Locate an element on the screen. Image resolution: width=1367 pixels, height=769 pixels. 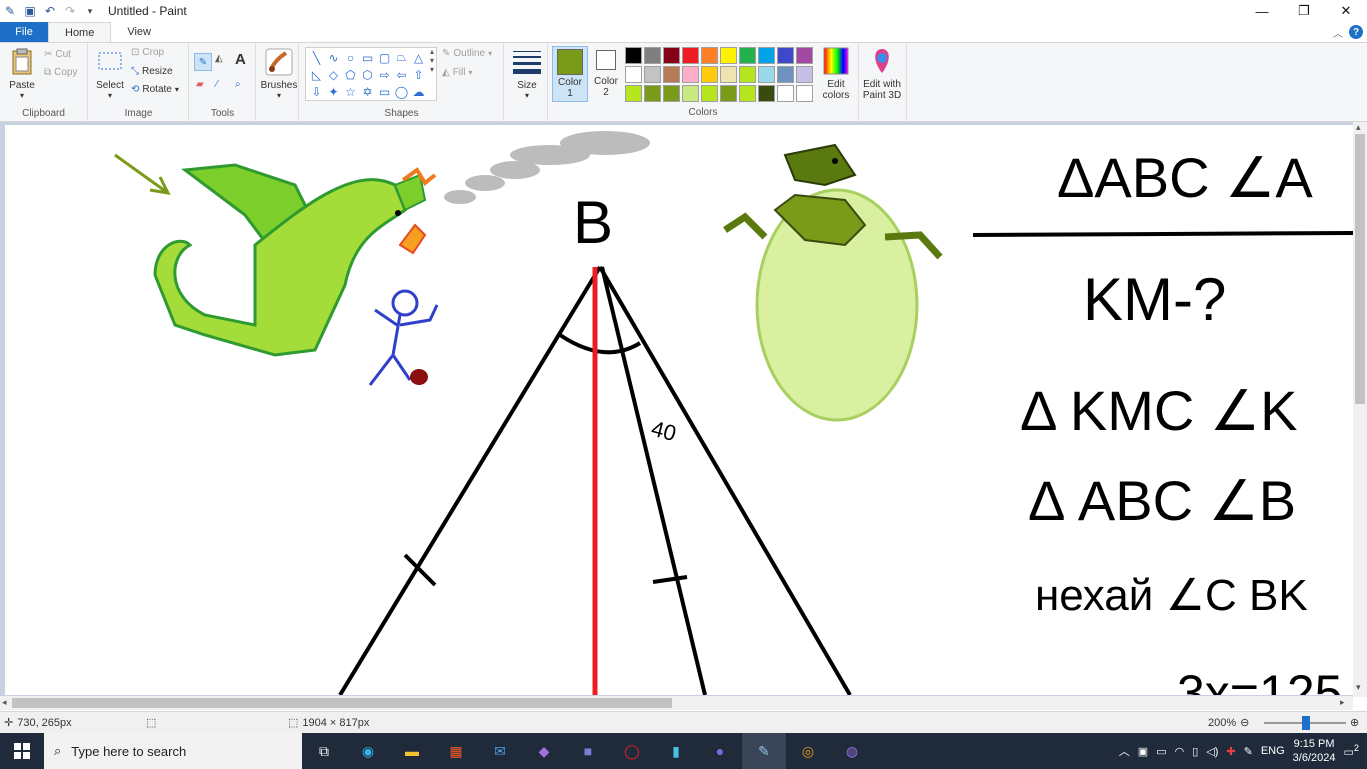
minimize-button: — is located at coordinates (1262, 11).